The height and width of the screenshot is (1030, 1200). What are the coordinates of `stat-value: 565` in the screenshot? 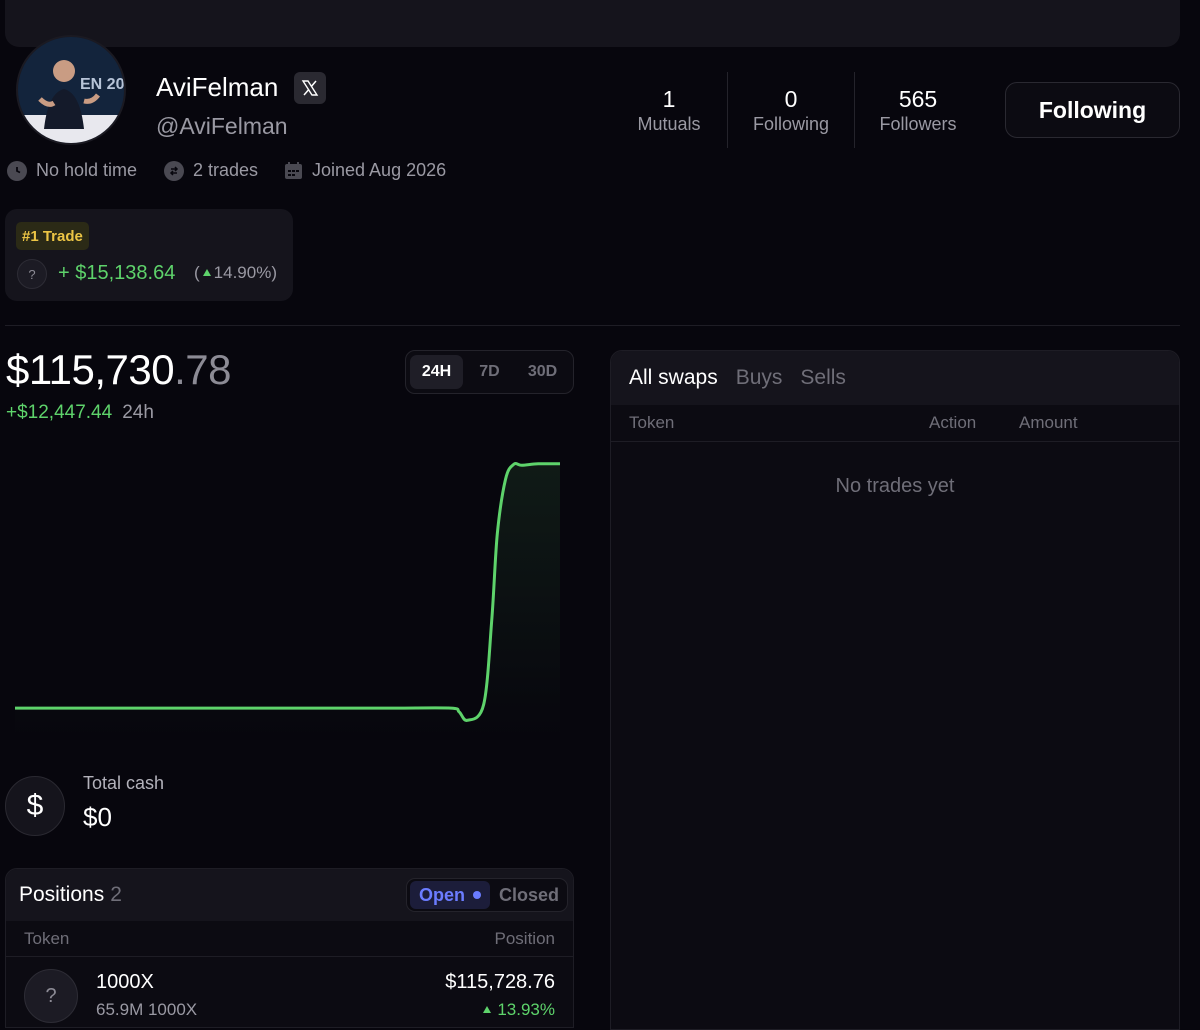 It's located at (918, 99).